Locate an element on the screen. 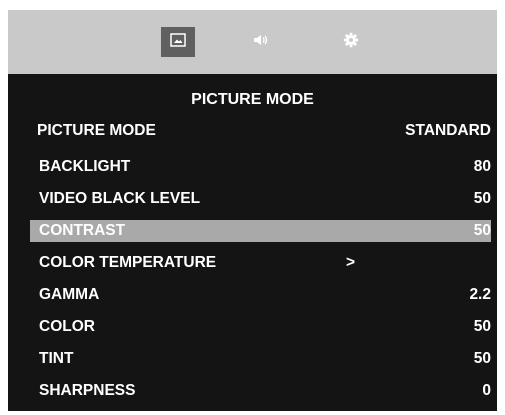 This screenshot has height=415, width=505. menu-item-video-black-level: VIDEO BLACK LEVEL 50 is located at coordinates (260, 199).